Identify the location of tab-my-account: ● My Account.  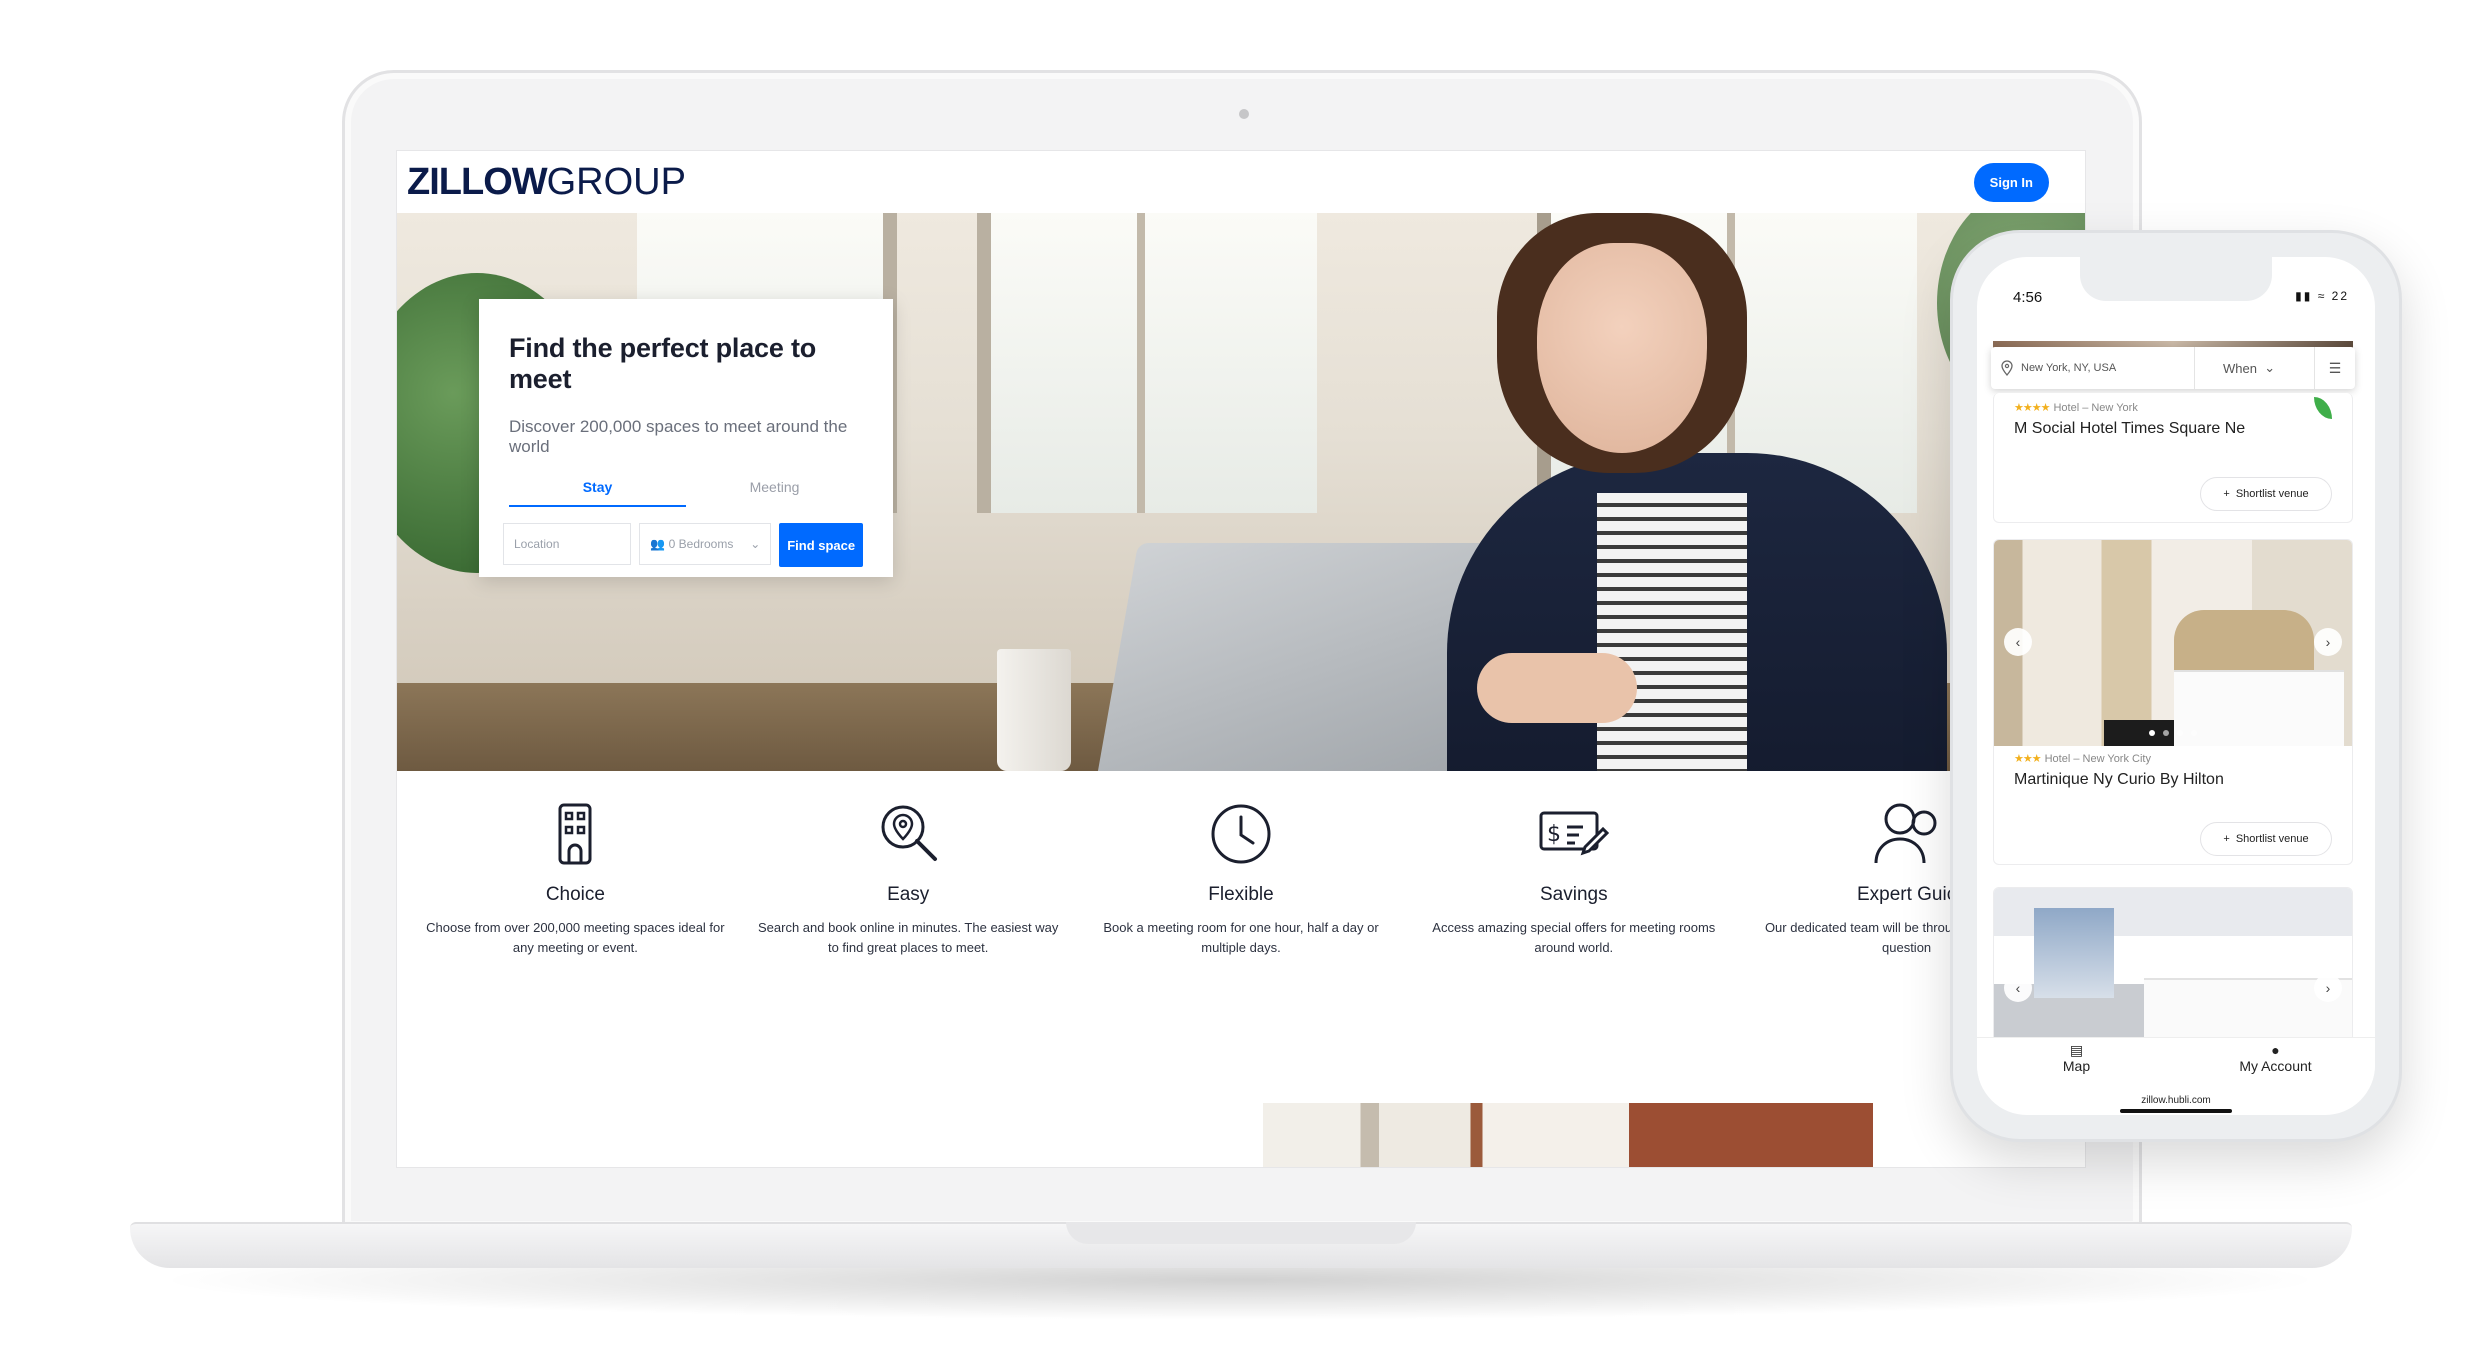
(2275, 1063).